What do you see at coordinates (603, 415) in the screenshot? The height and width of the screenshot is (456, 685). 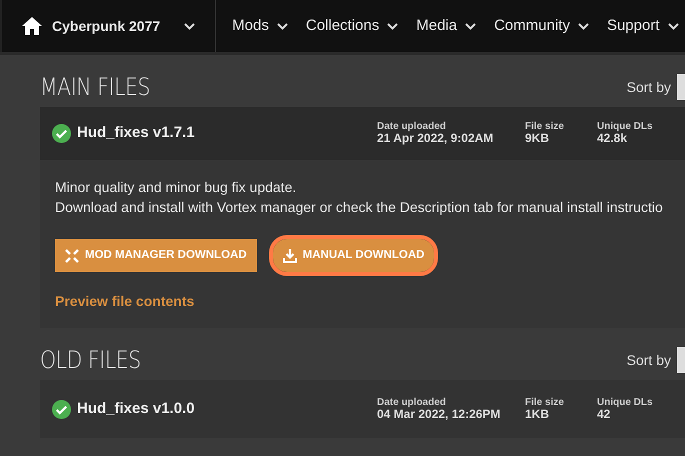 I see `stat-value: 42` at bounding box center [603, 415].